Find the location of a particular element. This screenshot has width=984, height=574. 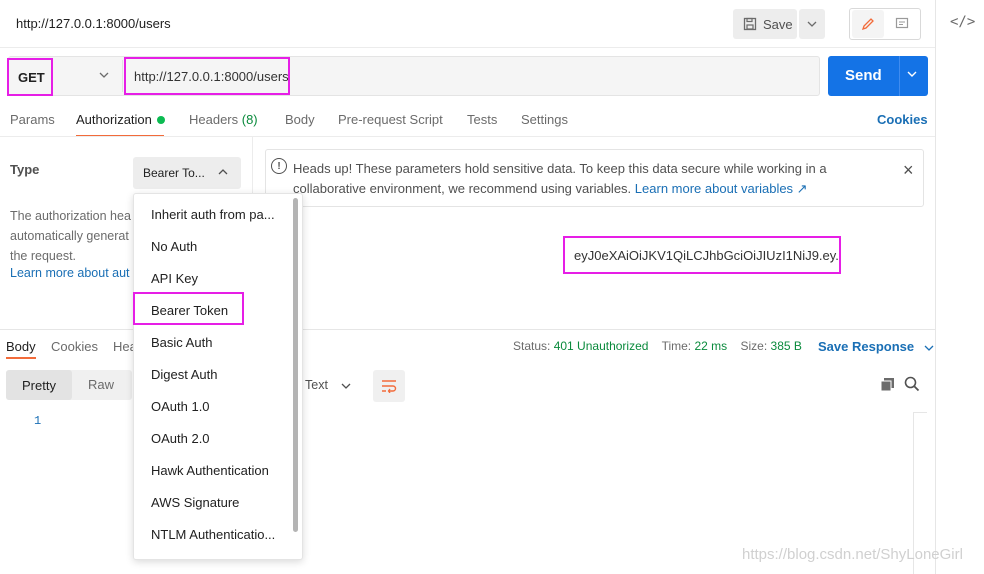

save-button: Save is located at coordinates (765, 24).